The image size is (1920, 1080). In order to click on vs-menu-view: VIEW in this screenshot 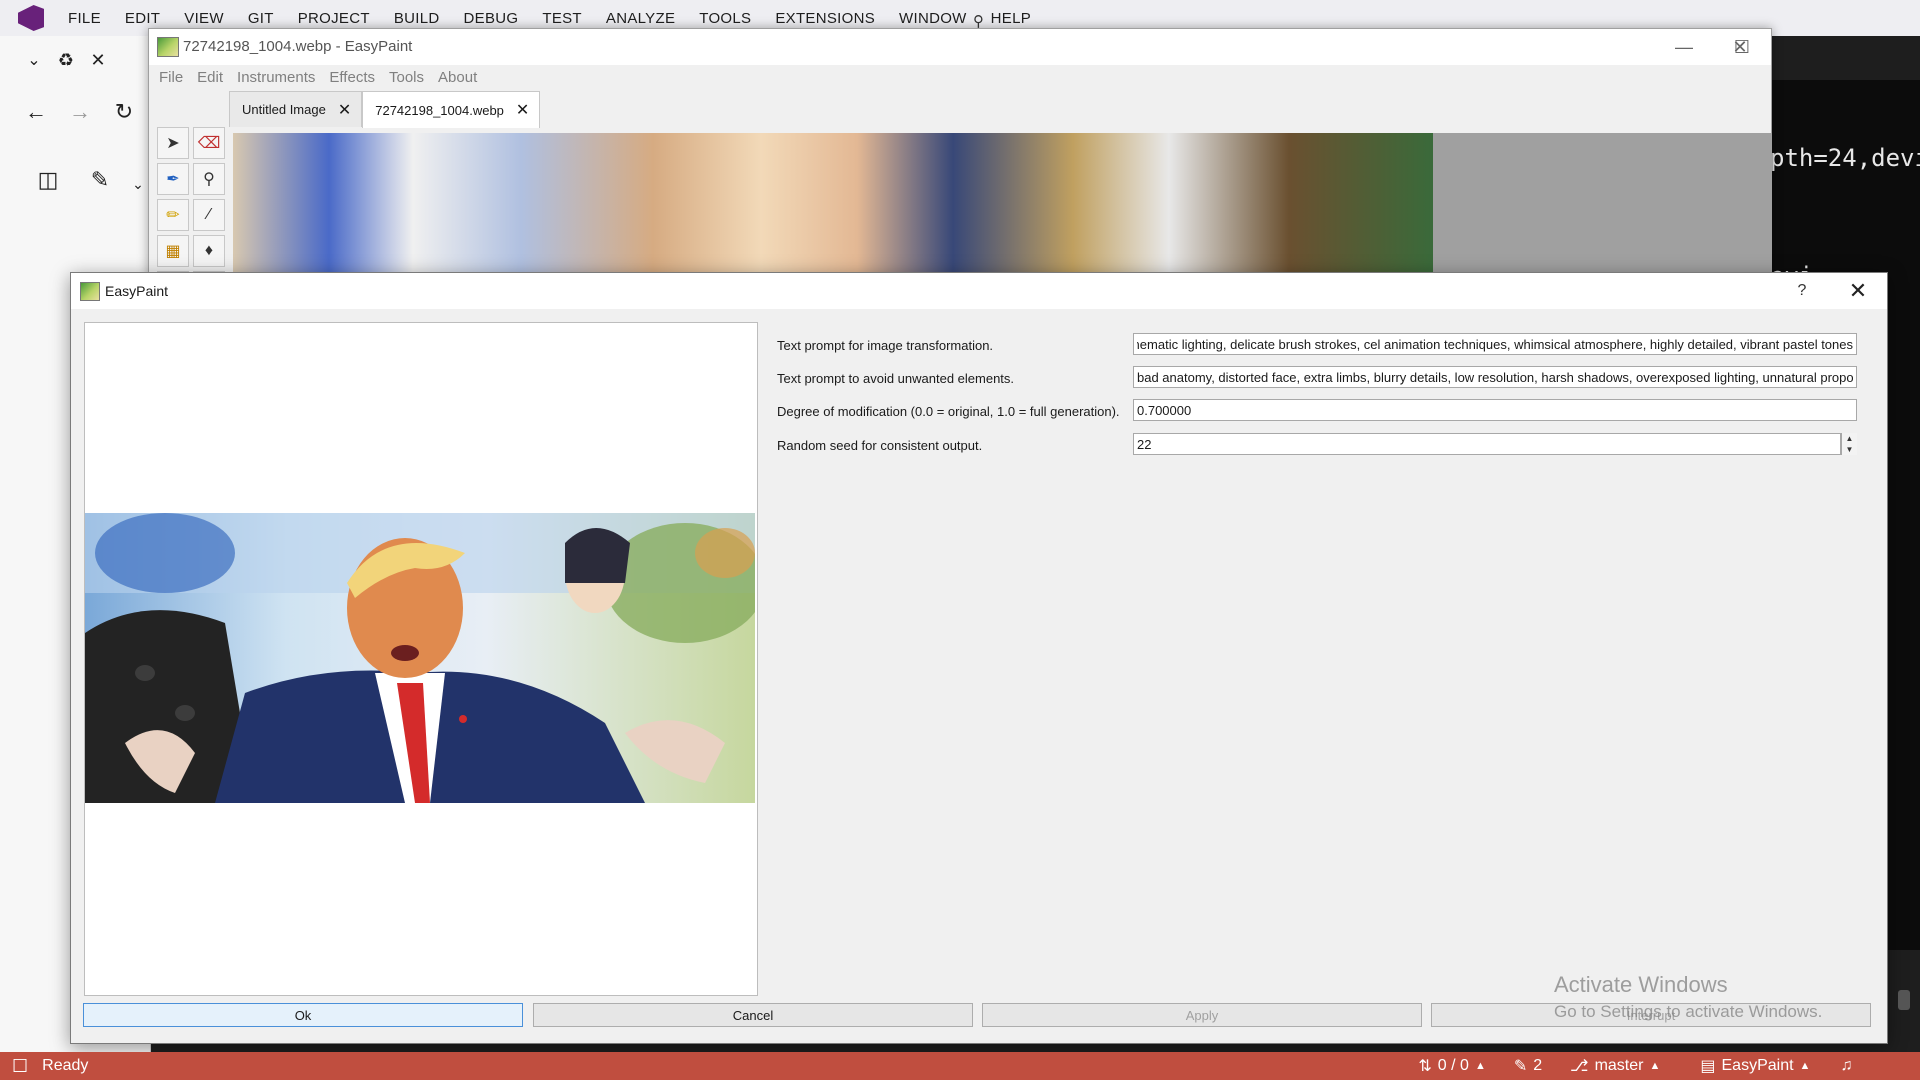, I will do `click(204, 18)`.